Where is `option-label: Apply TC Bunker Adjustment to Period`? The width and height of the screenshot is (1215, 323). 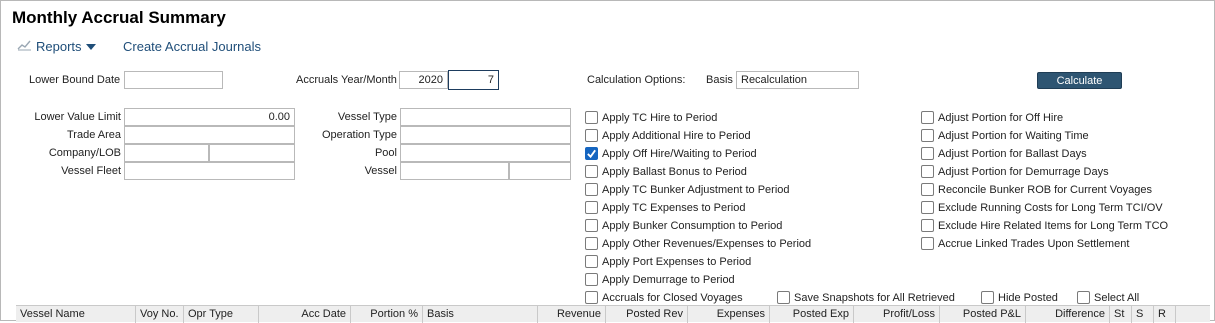
option-label: Apply TC Bunker Adjustment to Period is located at coordinates (696, 189).